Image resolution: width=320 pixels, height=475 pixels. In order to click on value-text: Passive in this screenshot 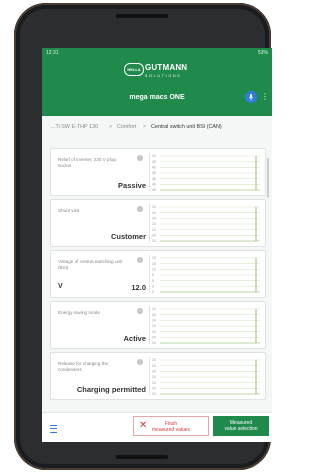, I will do `click(132, 185)`.